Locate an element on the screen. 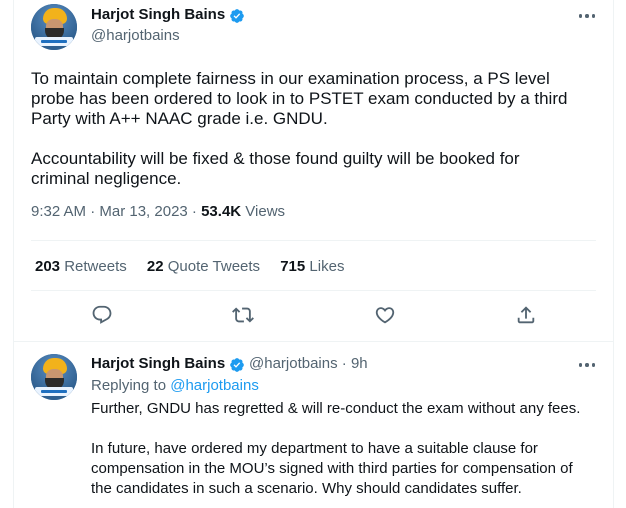 Image resolution: width=626 pixels, height=508 pixels. replying-to: Replying to @harjotbains is located at coordinates (175, 385).